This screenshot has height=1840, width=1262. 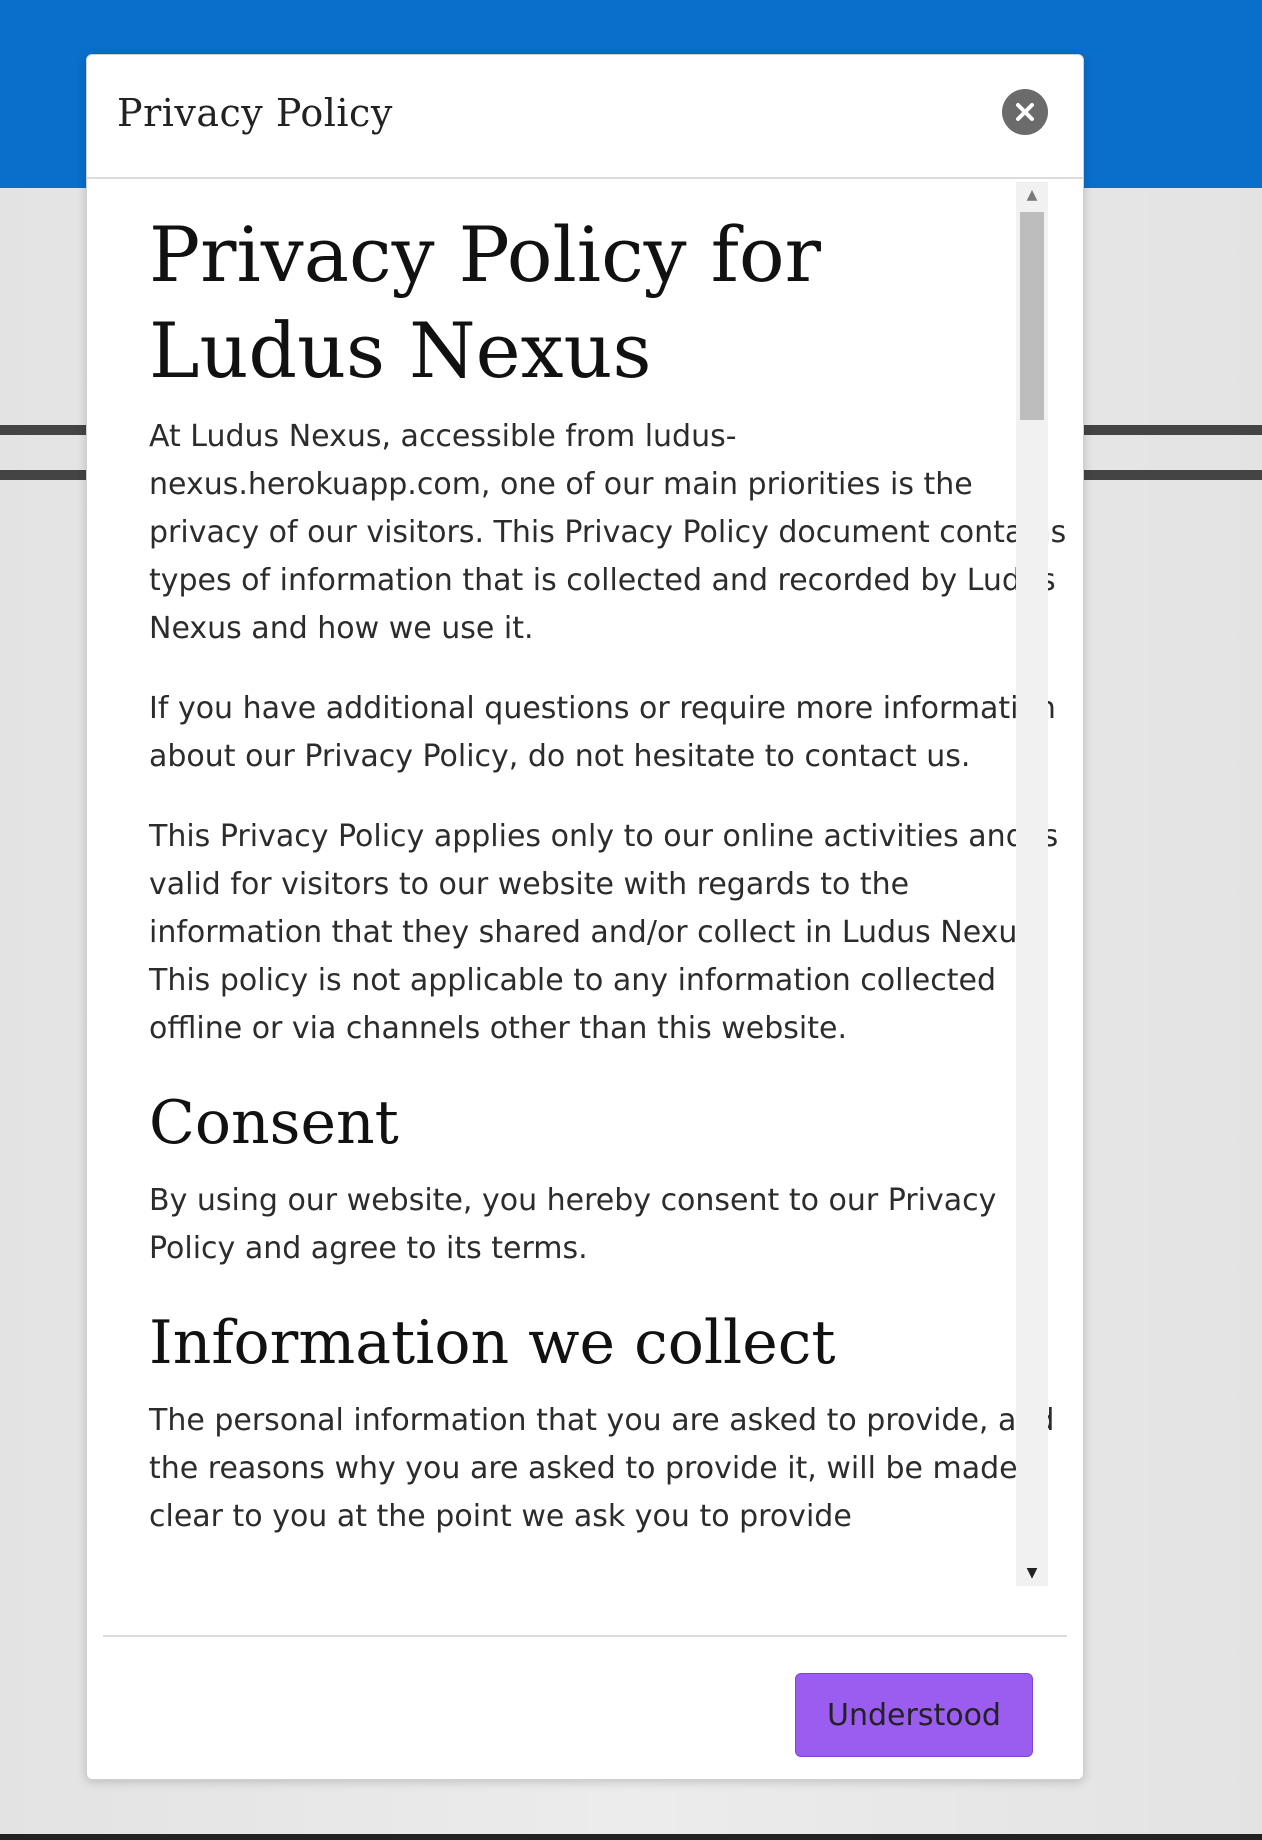 I want to click on scroll-up-arrow-icon: ▲, so click(x=1032, y=195).